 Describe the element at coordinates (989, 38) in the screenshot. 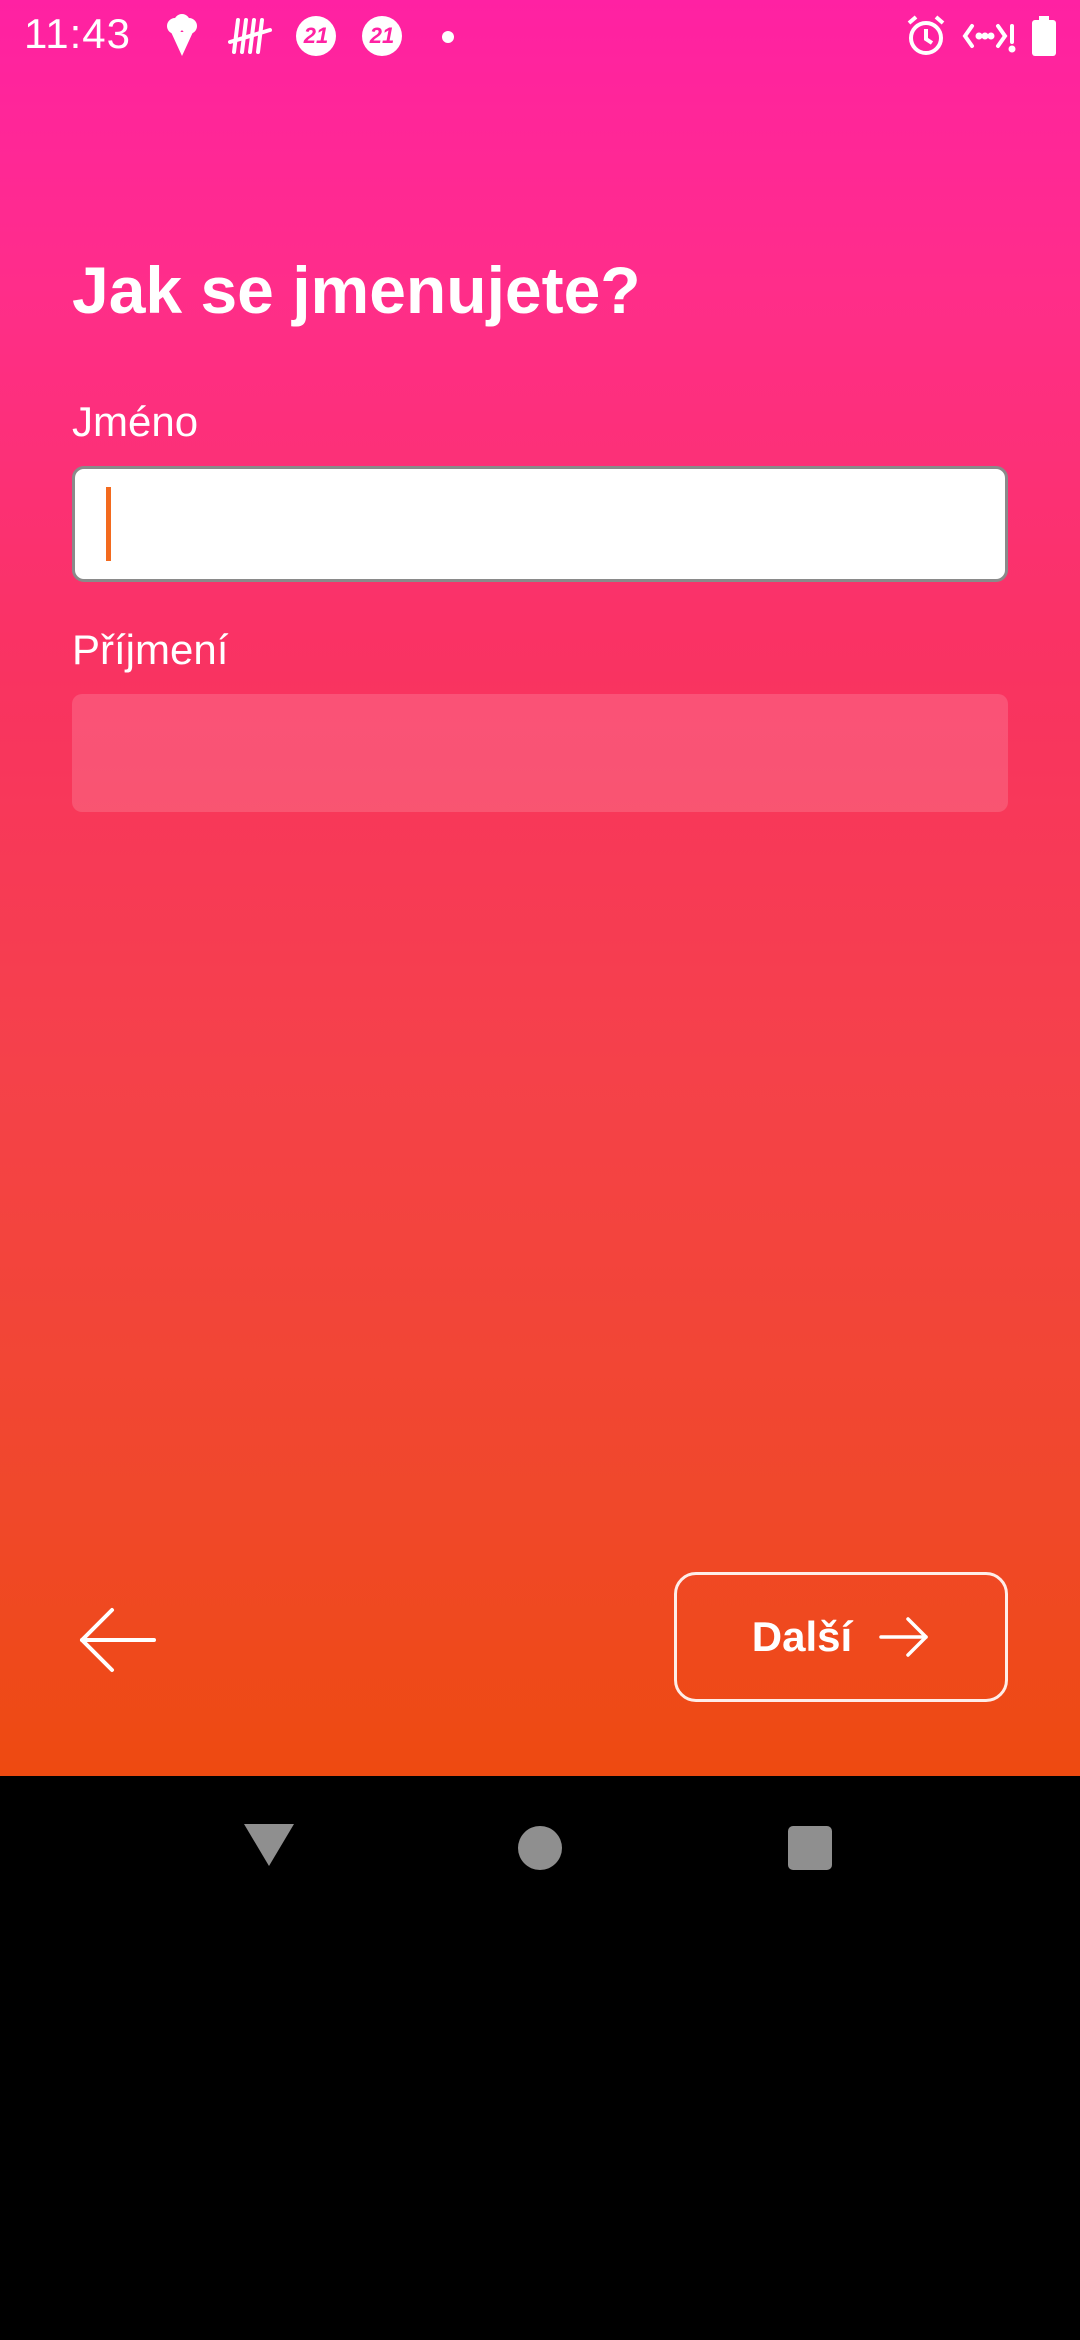

I see `wifi-calling-icon` at that location.